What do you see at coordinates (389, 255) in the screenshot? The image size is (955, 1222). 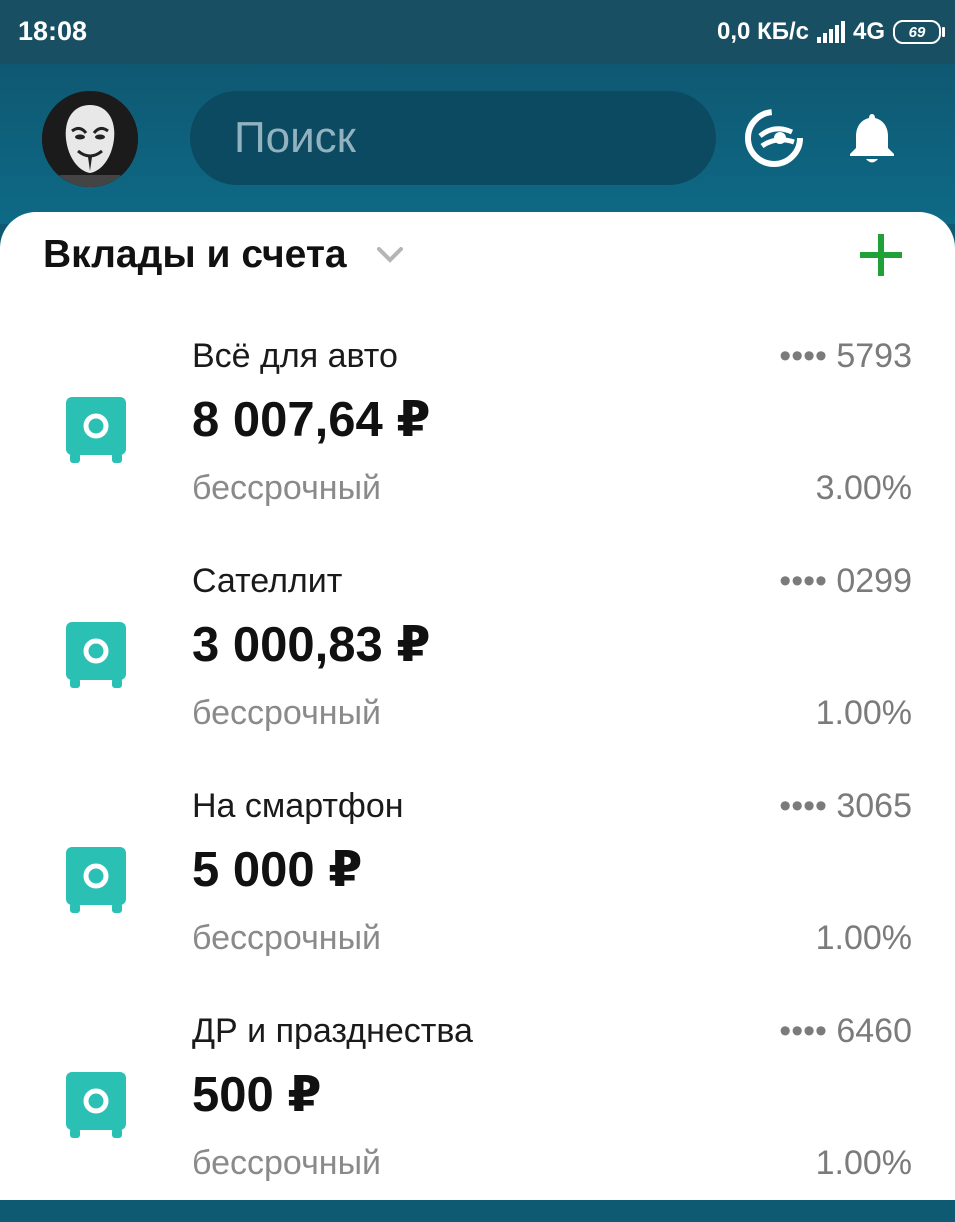 I see `chevron-down-icon` at bounding box center [389, 255].